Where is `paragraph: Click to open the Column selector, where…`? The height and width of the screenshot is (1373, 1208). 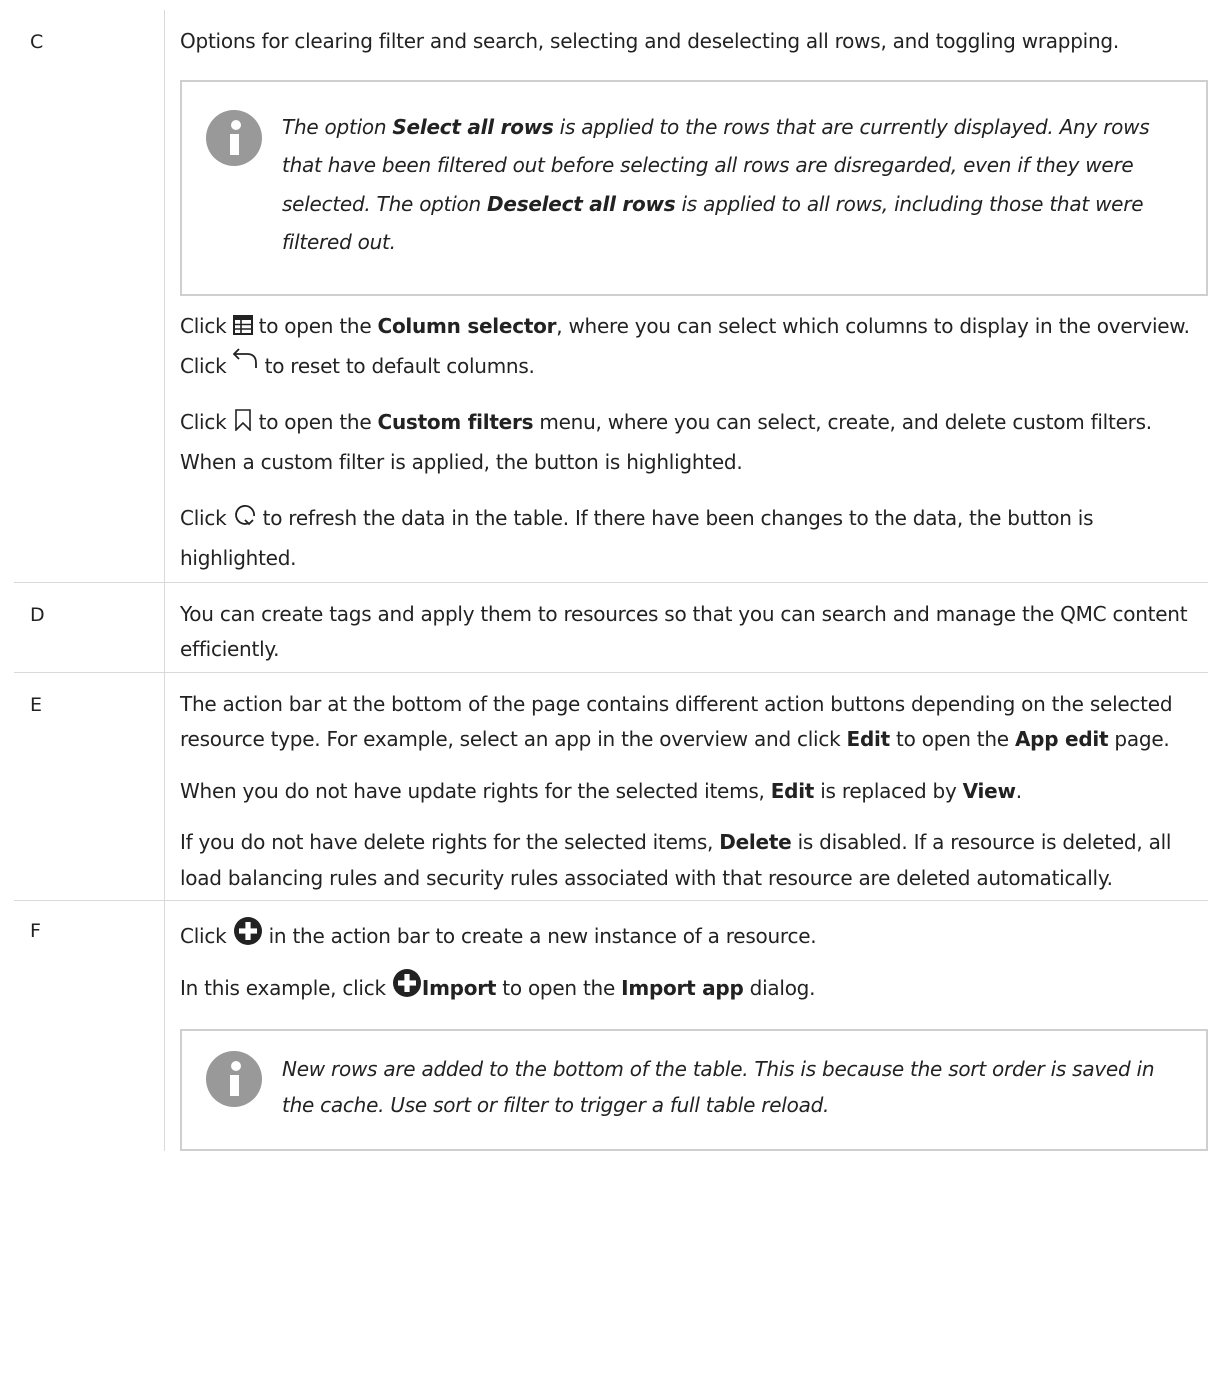
paragraph: Click to open the Column selector, where… is located at coordinates (694, 346).